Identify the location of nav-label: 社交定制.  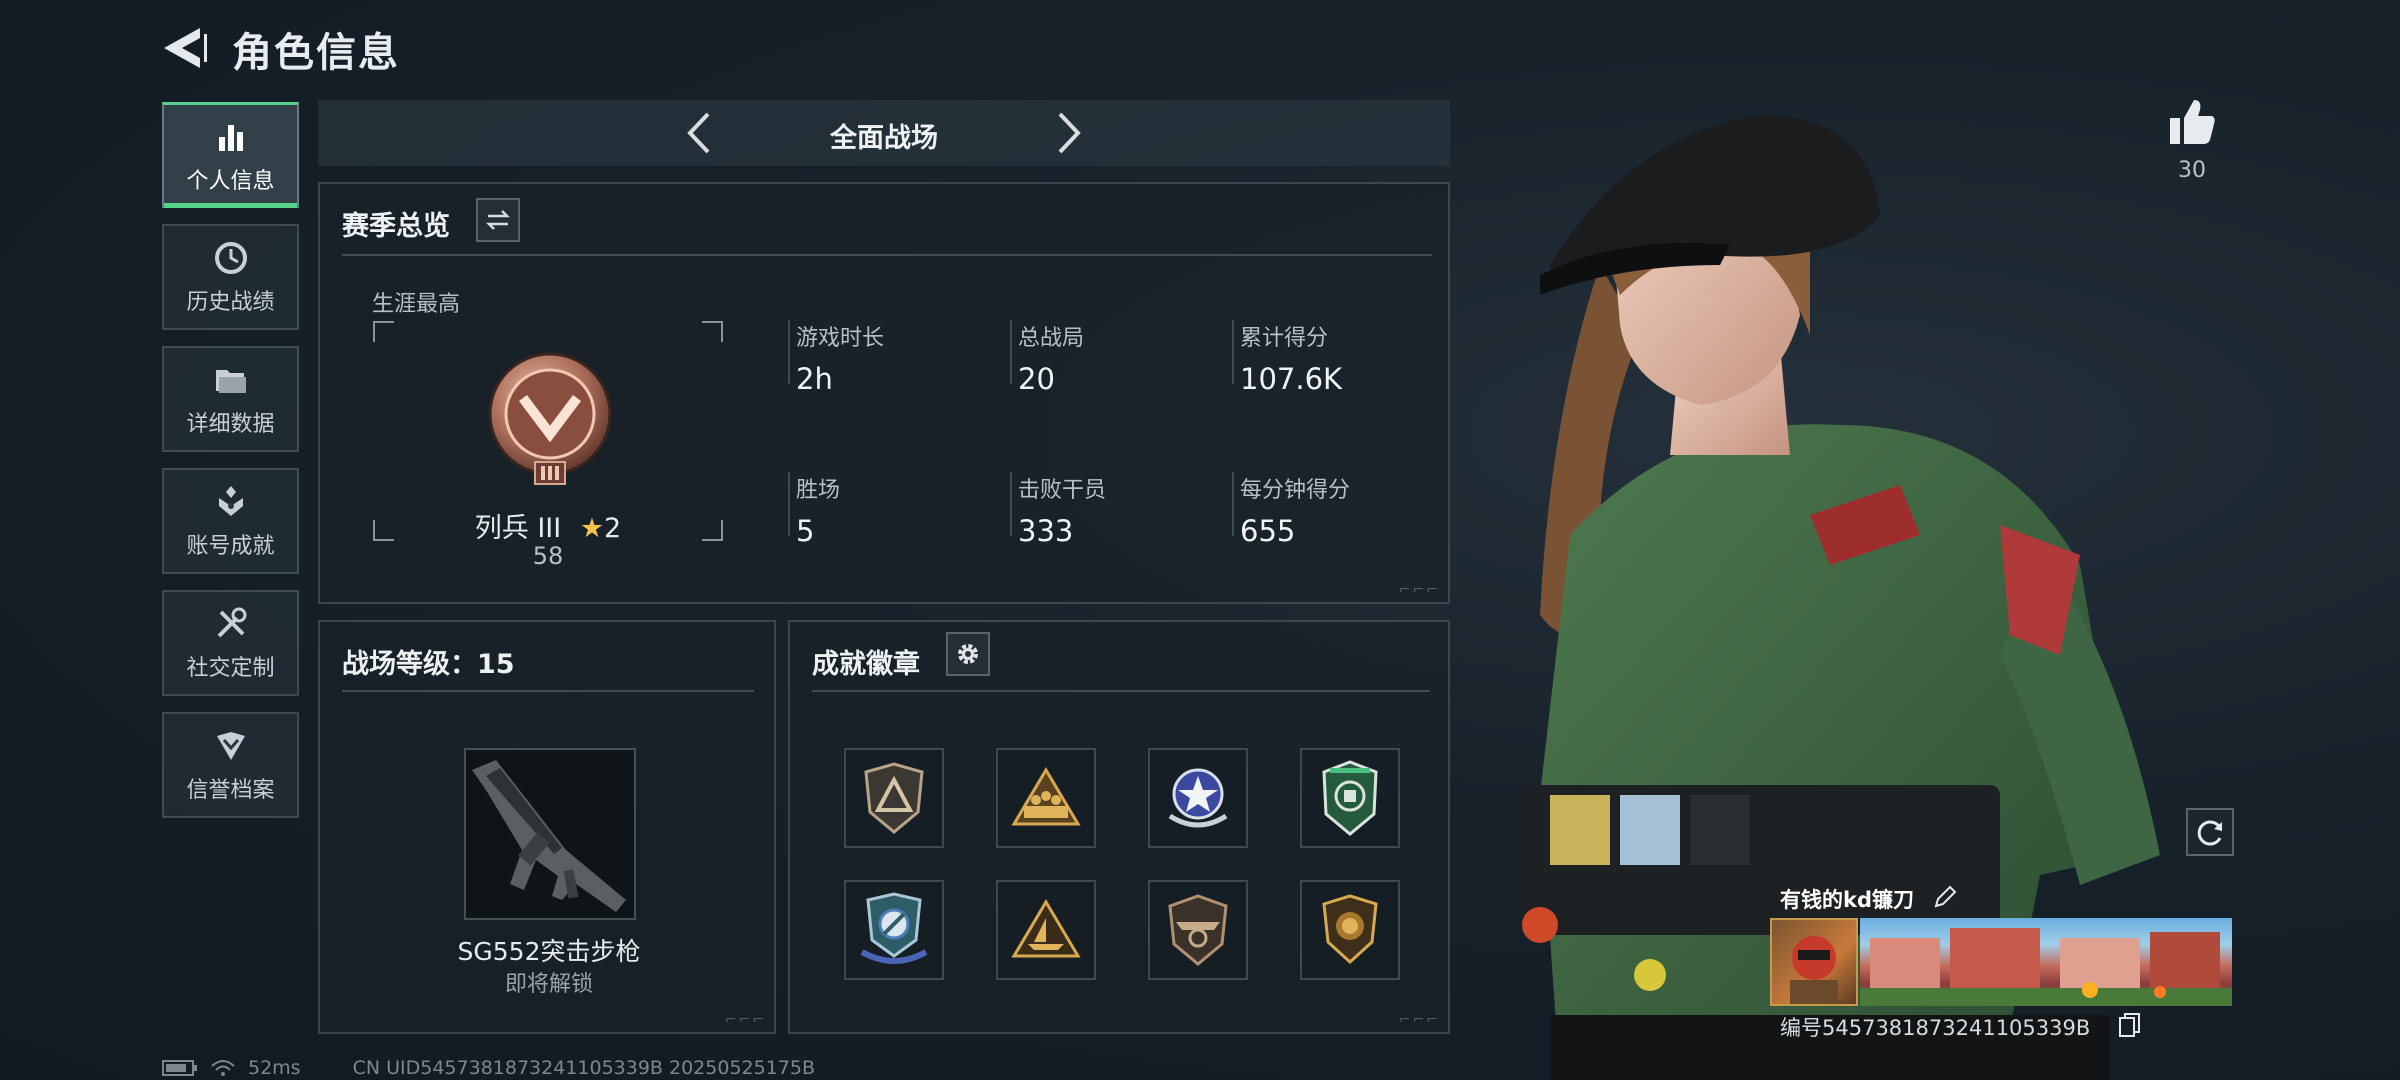
(230, 668).